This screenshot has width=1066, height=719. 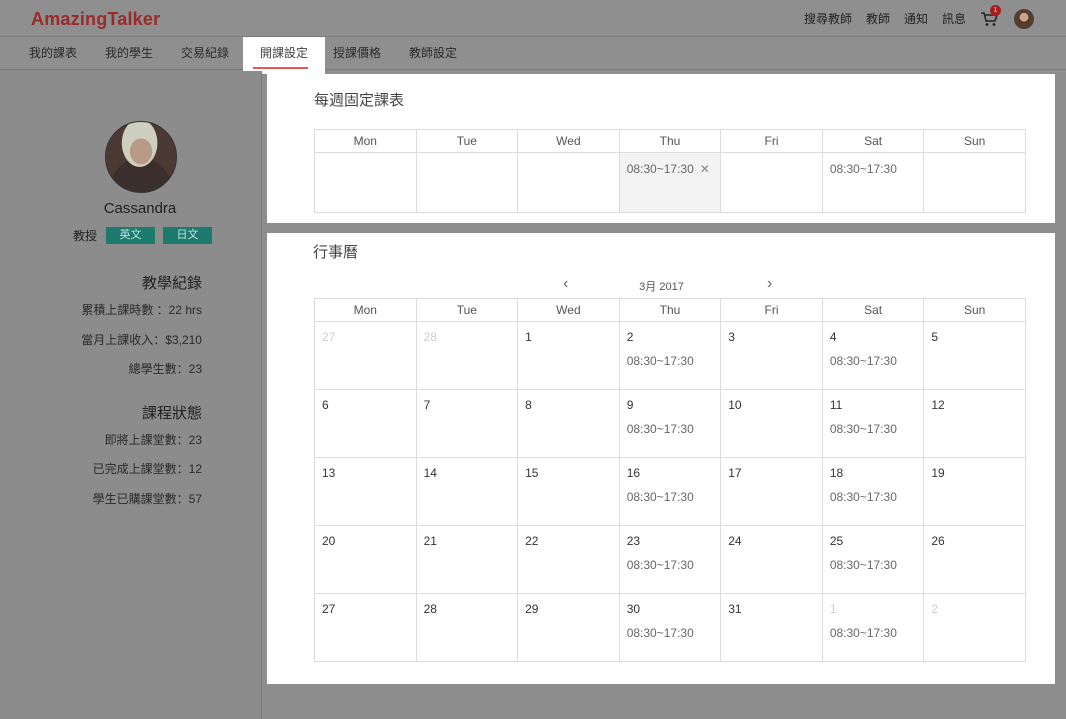 What do you see at coordinates (771, 627) in the screenshot?
I see `calendar-day-cell: 31` at bounding box center [771, 627].